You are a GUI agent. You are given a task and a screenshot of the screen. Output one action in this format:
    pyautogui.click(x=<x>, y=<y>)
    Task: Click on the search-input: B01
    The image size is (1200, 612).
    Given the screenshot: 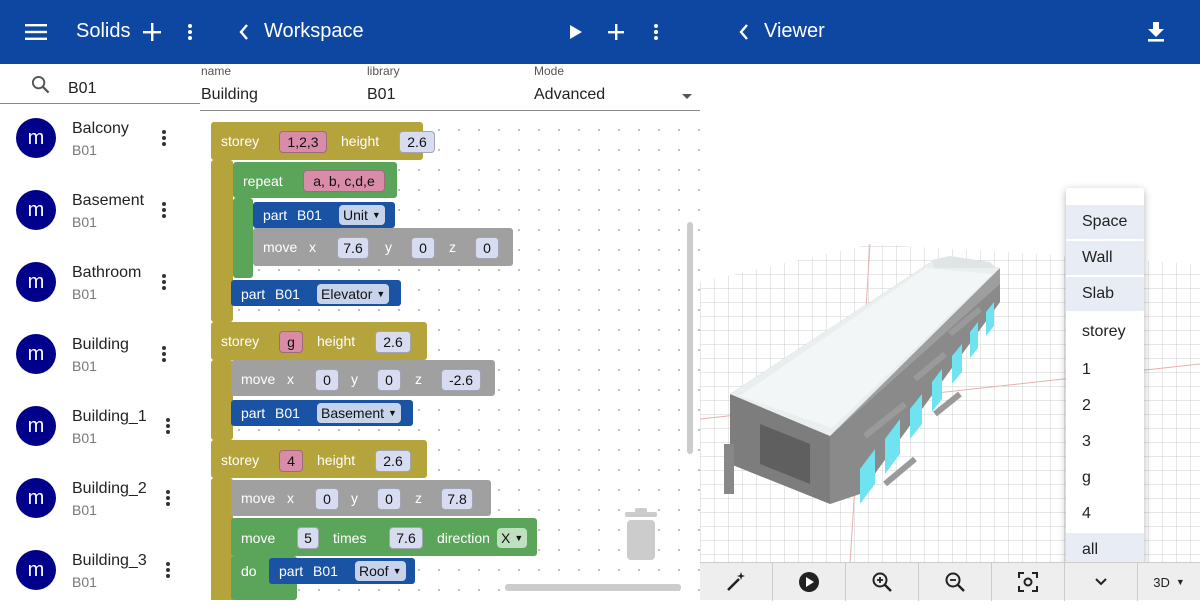 What is the action you would take?
    pyautogui.click(x=82, y=89)
    